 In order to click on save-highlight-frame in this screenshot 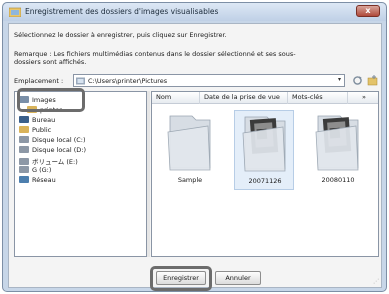, I will do `click(181, 278)`.